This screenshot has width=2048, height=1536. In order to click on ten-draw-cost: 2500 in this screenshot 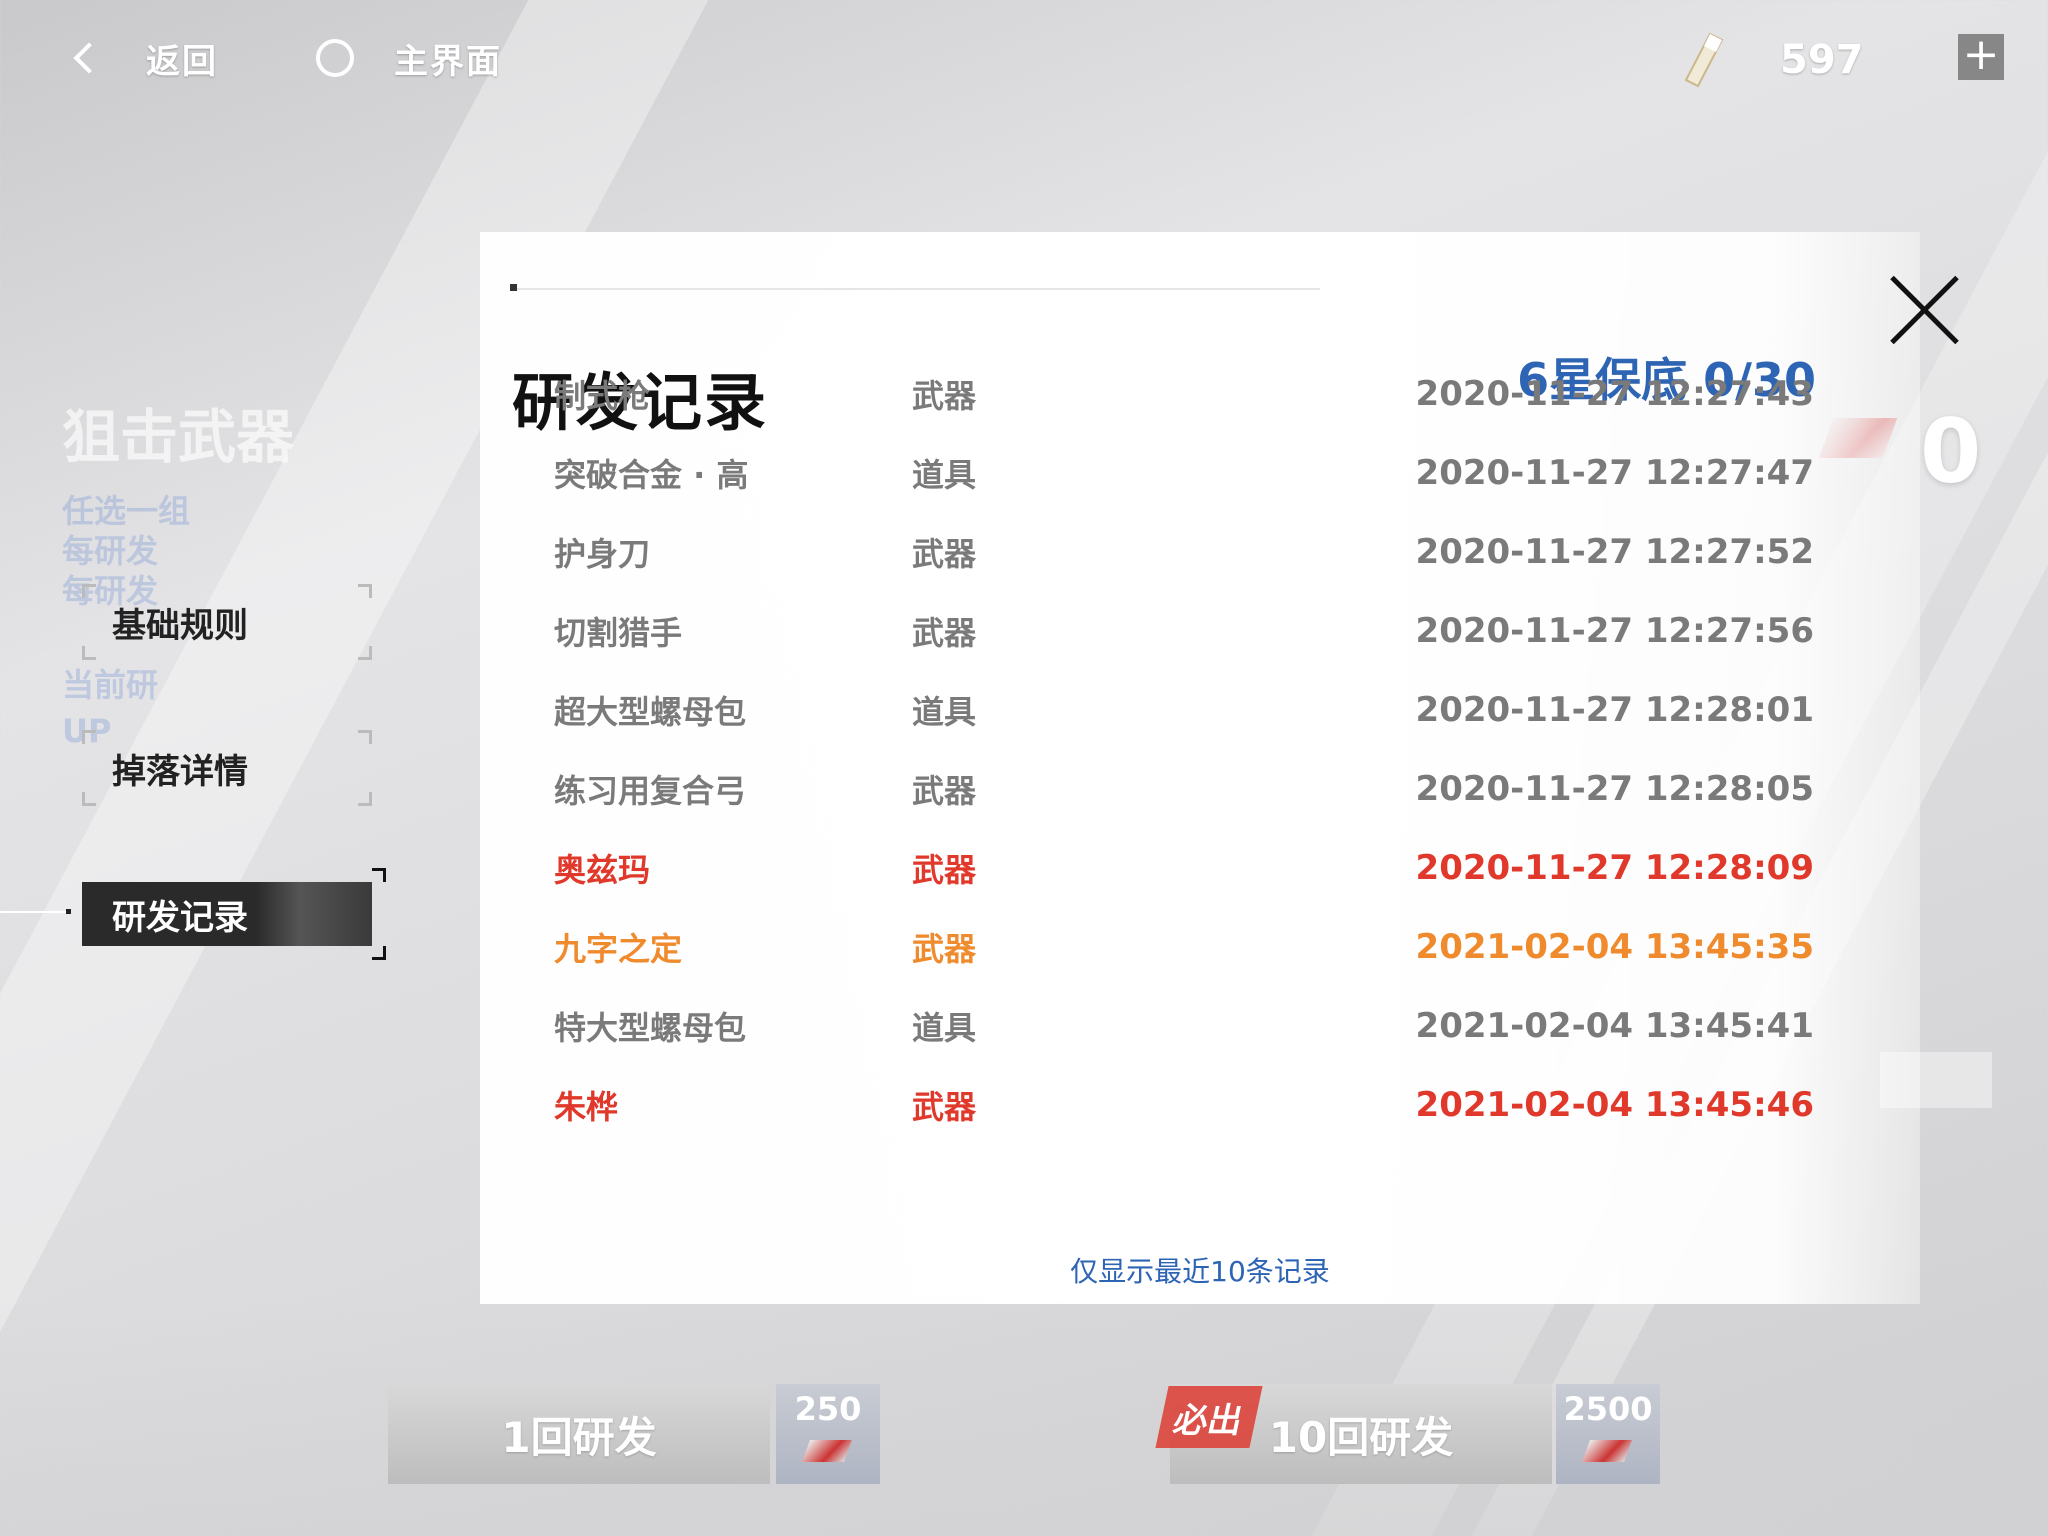, I will do `click(1608, 1434)`.